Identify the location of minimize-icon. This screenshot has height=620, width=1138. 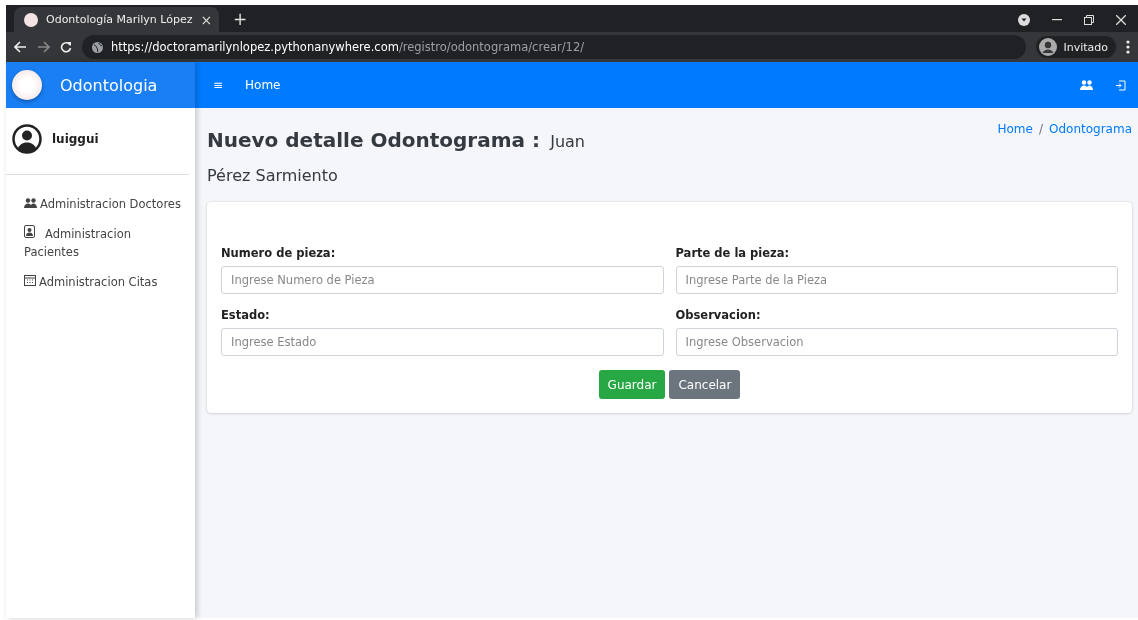
(1057, 19).